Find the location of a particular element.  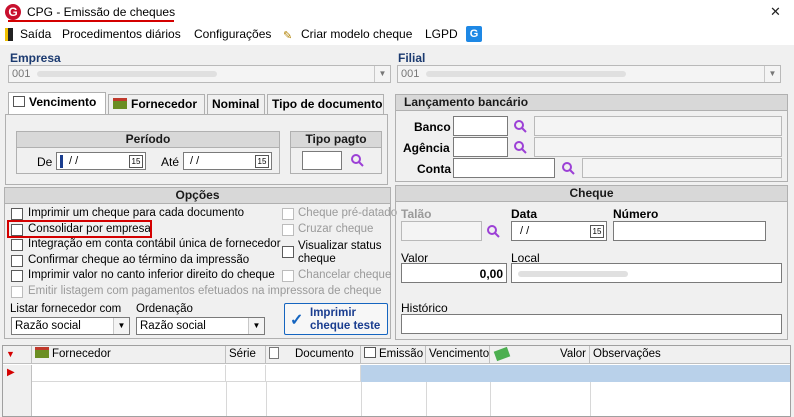

column-documento-label: Documento is located at coordinates (324, 354).